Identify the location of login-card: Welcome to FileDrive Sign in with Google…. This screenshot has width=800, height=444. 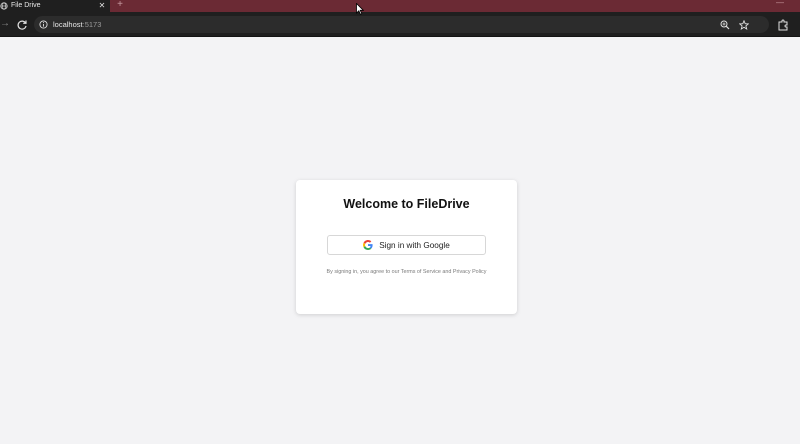
(406, 247).